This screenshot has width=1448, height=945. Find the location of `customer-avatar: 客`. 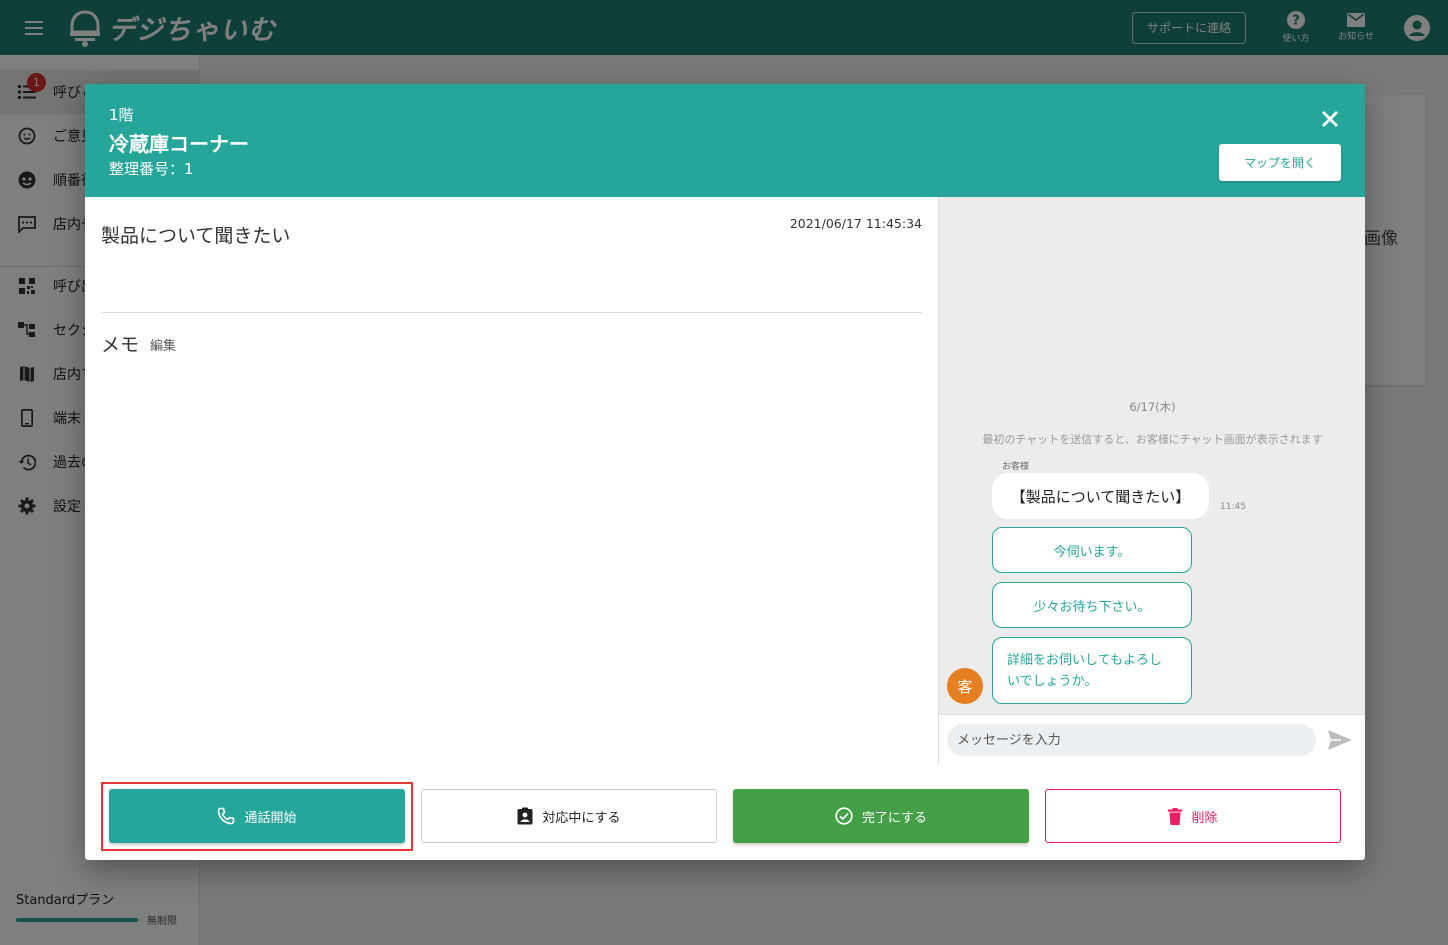

customer-avatar: 客 is located at coordinates (965, 686).